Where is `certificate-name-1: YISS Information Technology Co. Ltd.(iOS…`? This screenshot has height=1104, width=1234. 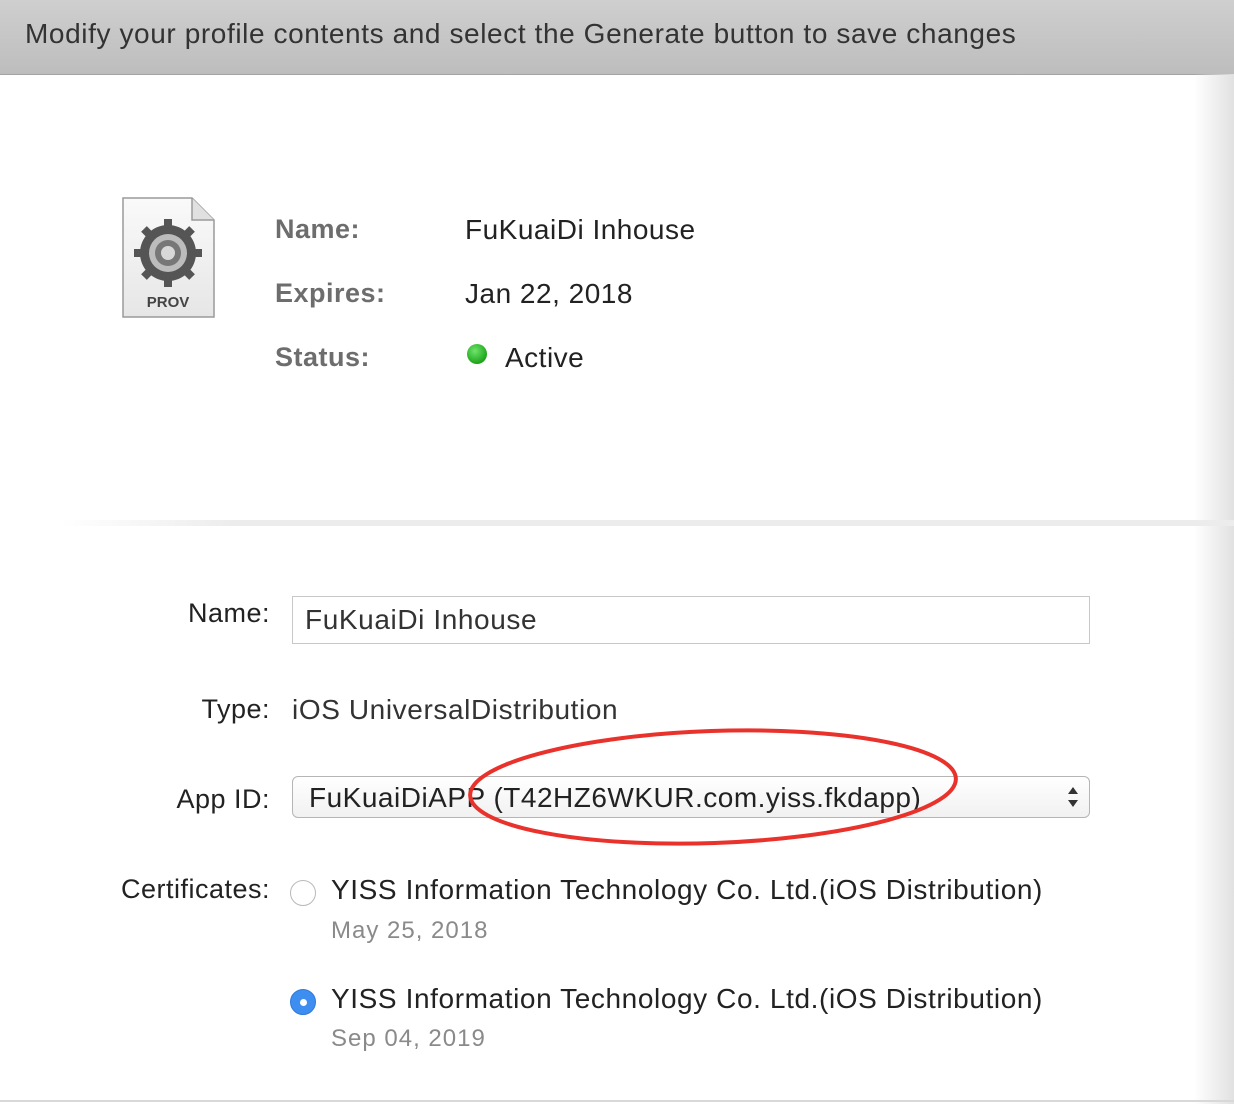
certificate-name-1: YISS Information Technology Co. Ltd.(iOS… is located at coordinates (687, 889).